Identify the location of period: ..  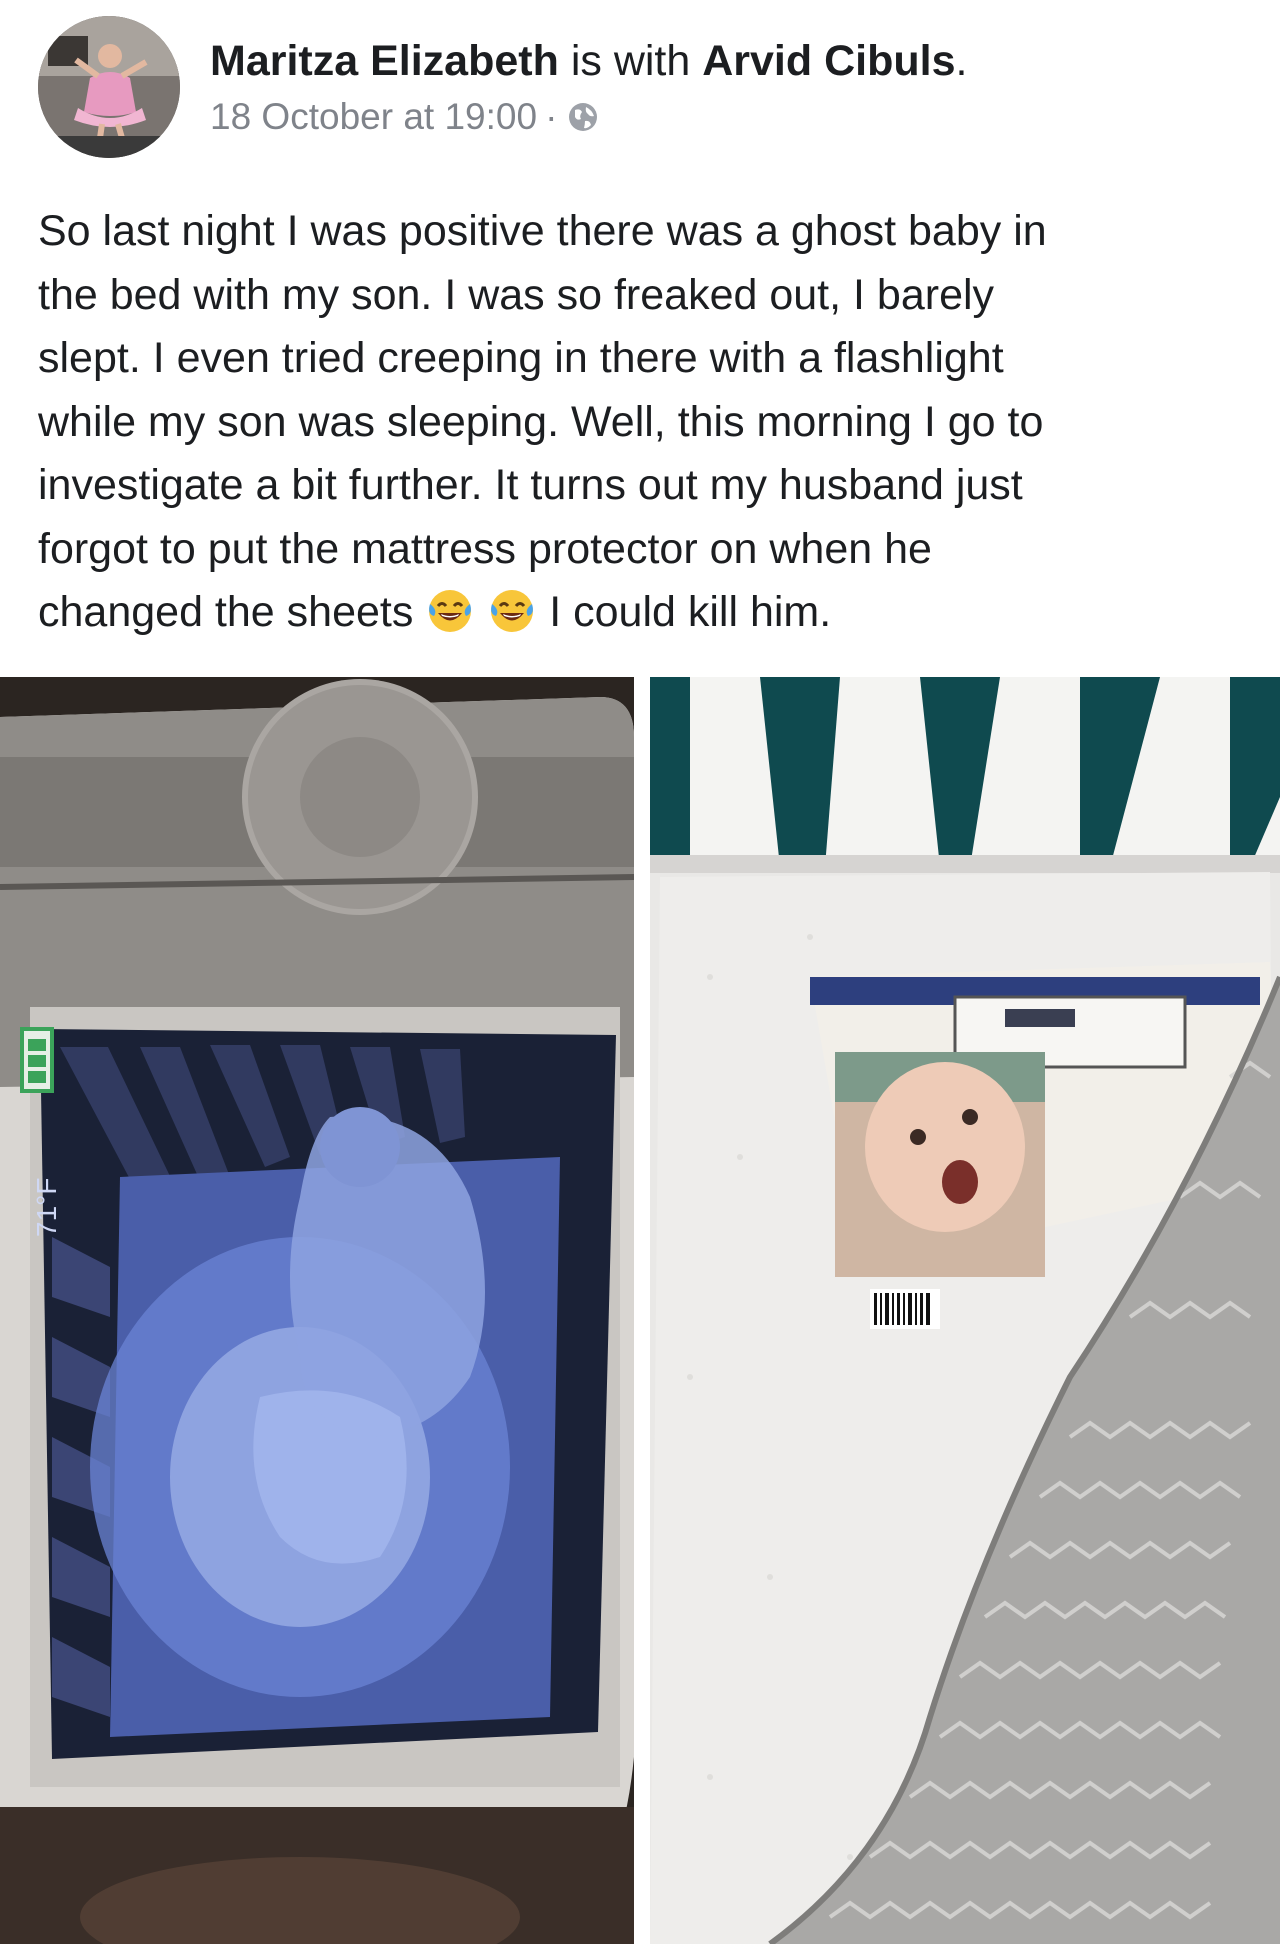
(961, 61).